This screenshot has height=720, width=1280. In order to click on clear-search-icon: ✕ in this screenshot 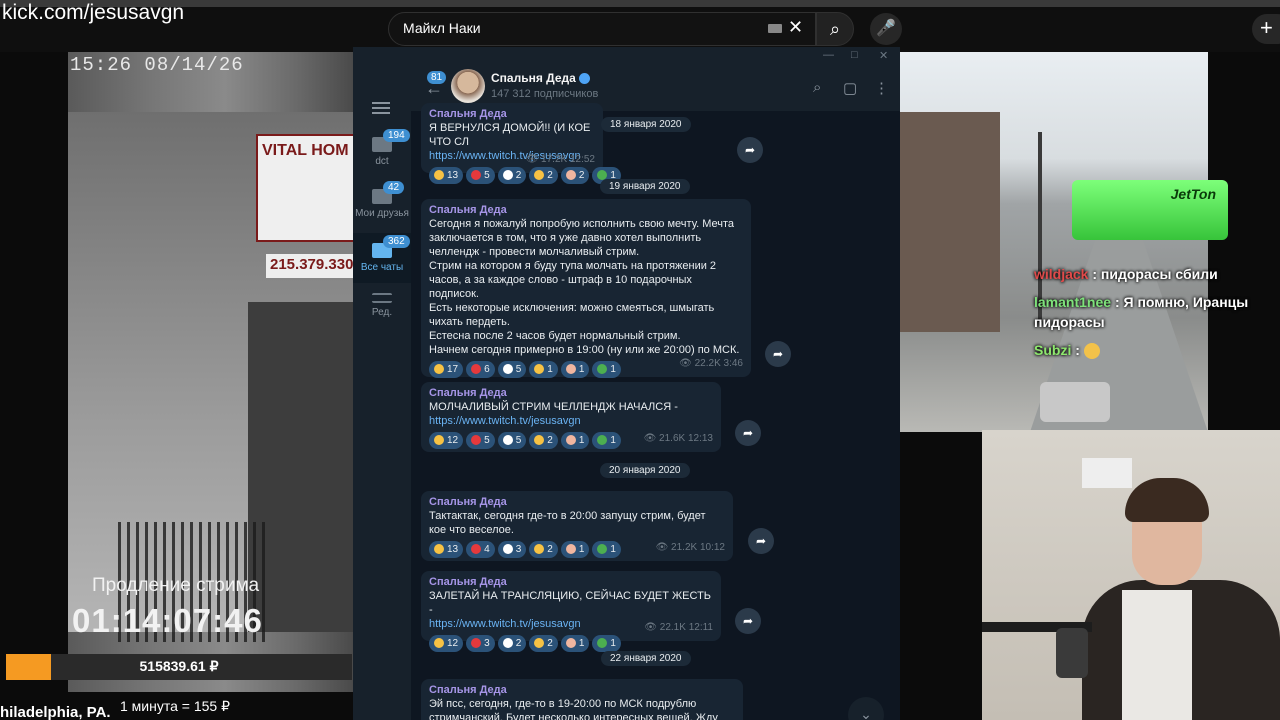, I will do `click(795, 27)`.